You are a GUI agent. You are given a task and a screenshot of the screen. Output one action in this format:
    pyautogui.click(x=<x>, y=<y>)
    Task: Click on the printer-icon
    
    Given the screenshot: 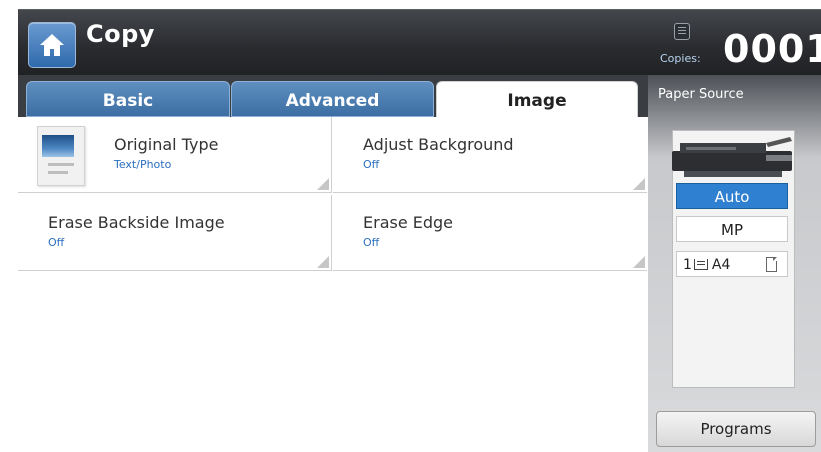 What is the action you would take?
    pyautogui.click(x=732, y=157)
    